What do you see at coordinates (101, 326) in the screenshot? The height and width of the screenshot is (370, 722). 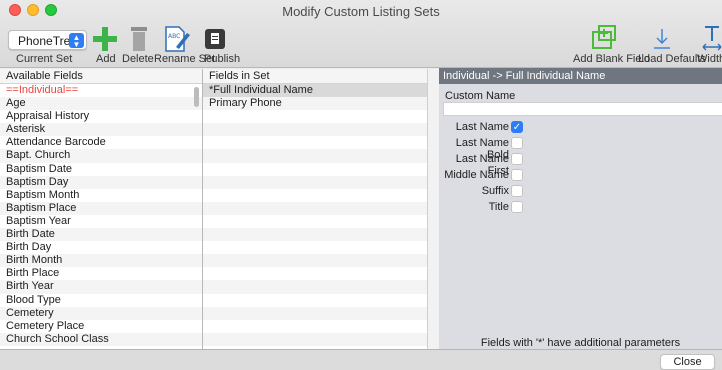 I see `list-item: Cemetery Place` at bounding box center [101, 326].